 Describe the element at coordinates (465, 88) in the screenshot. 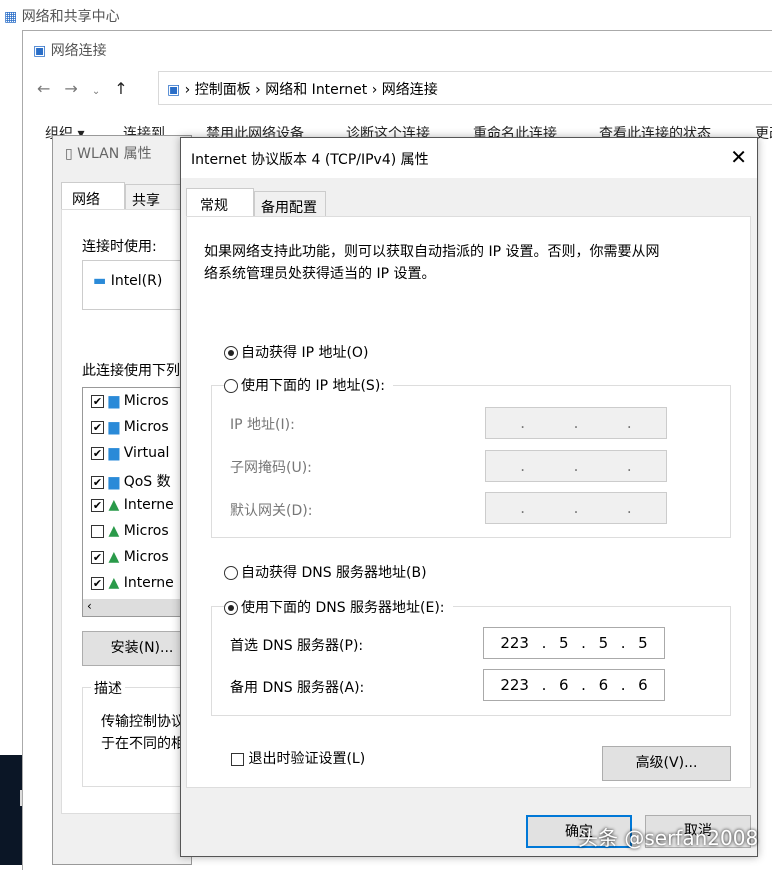

I see `address-bar: ▣ › 控制面板 › 网络和 Internet › 网络连接` at that location.